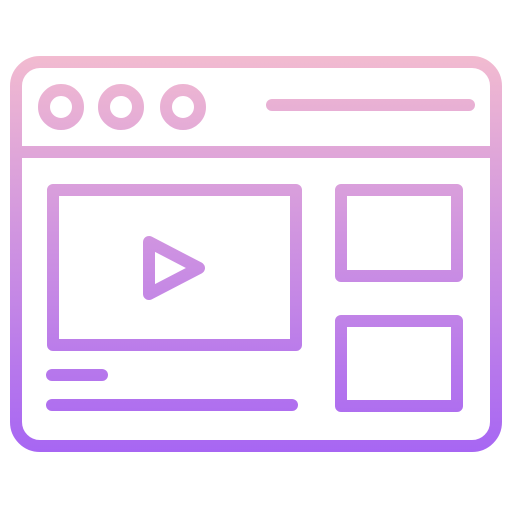 This screenshot has width=512, height=512. What do you see at coordinates (399, 363) in the screenshot?
I see `thumbnail-bottom` at bounding box center [399, 363].